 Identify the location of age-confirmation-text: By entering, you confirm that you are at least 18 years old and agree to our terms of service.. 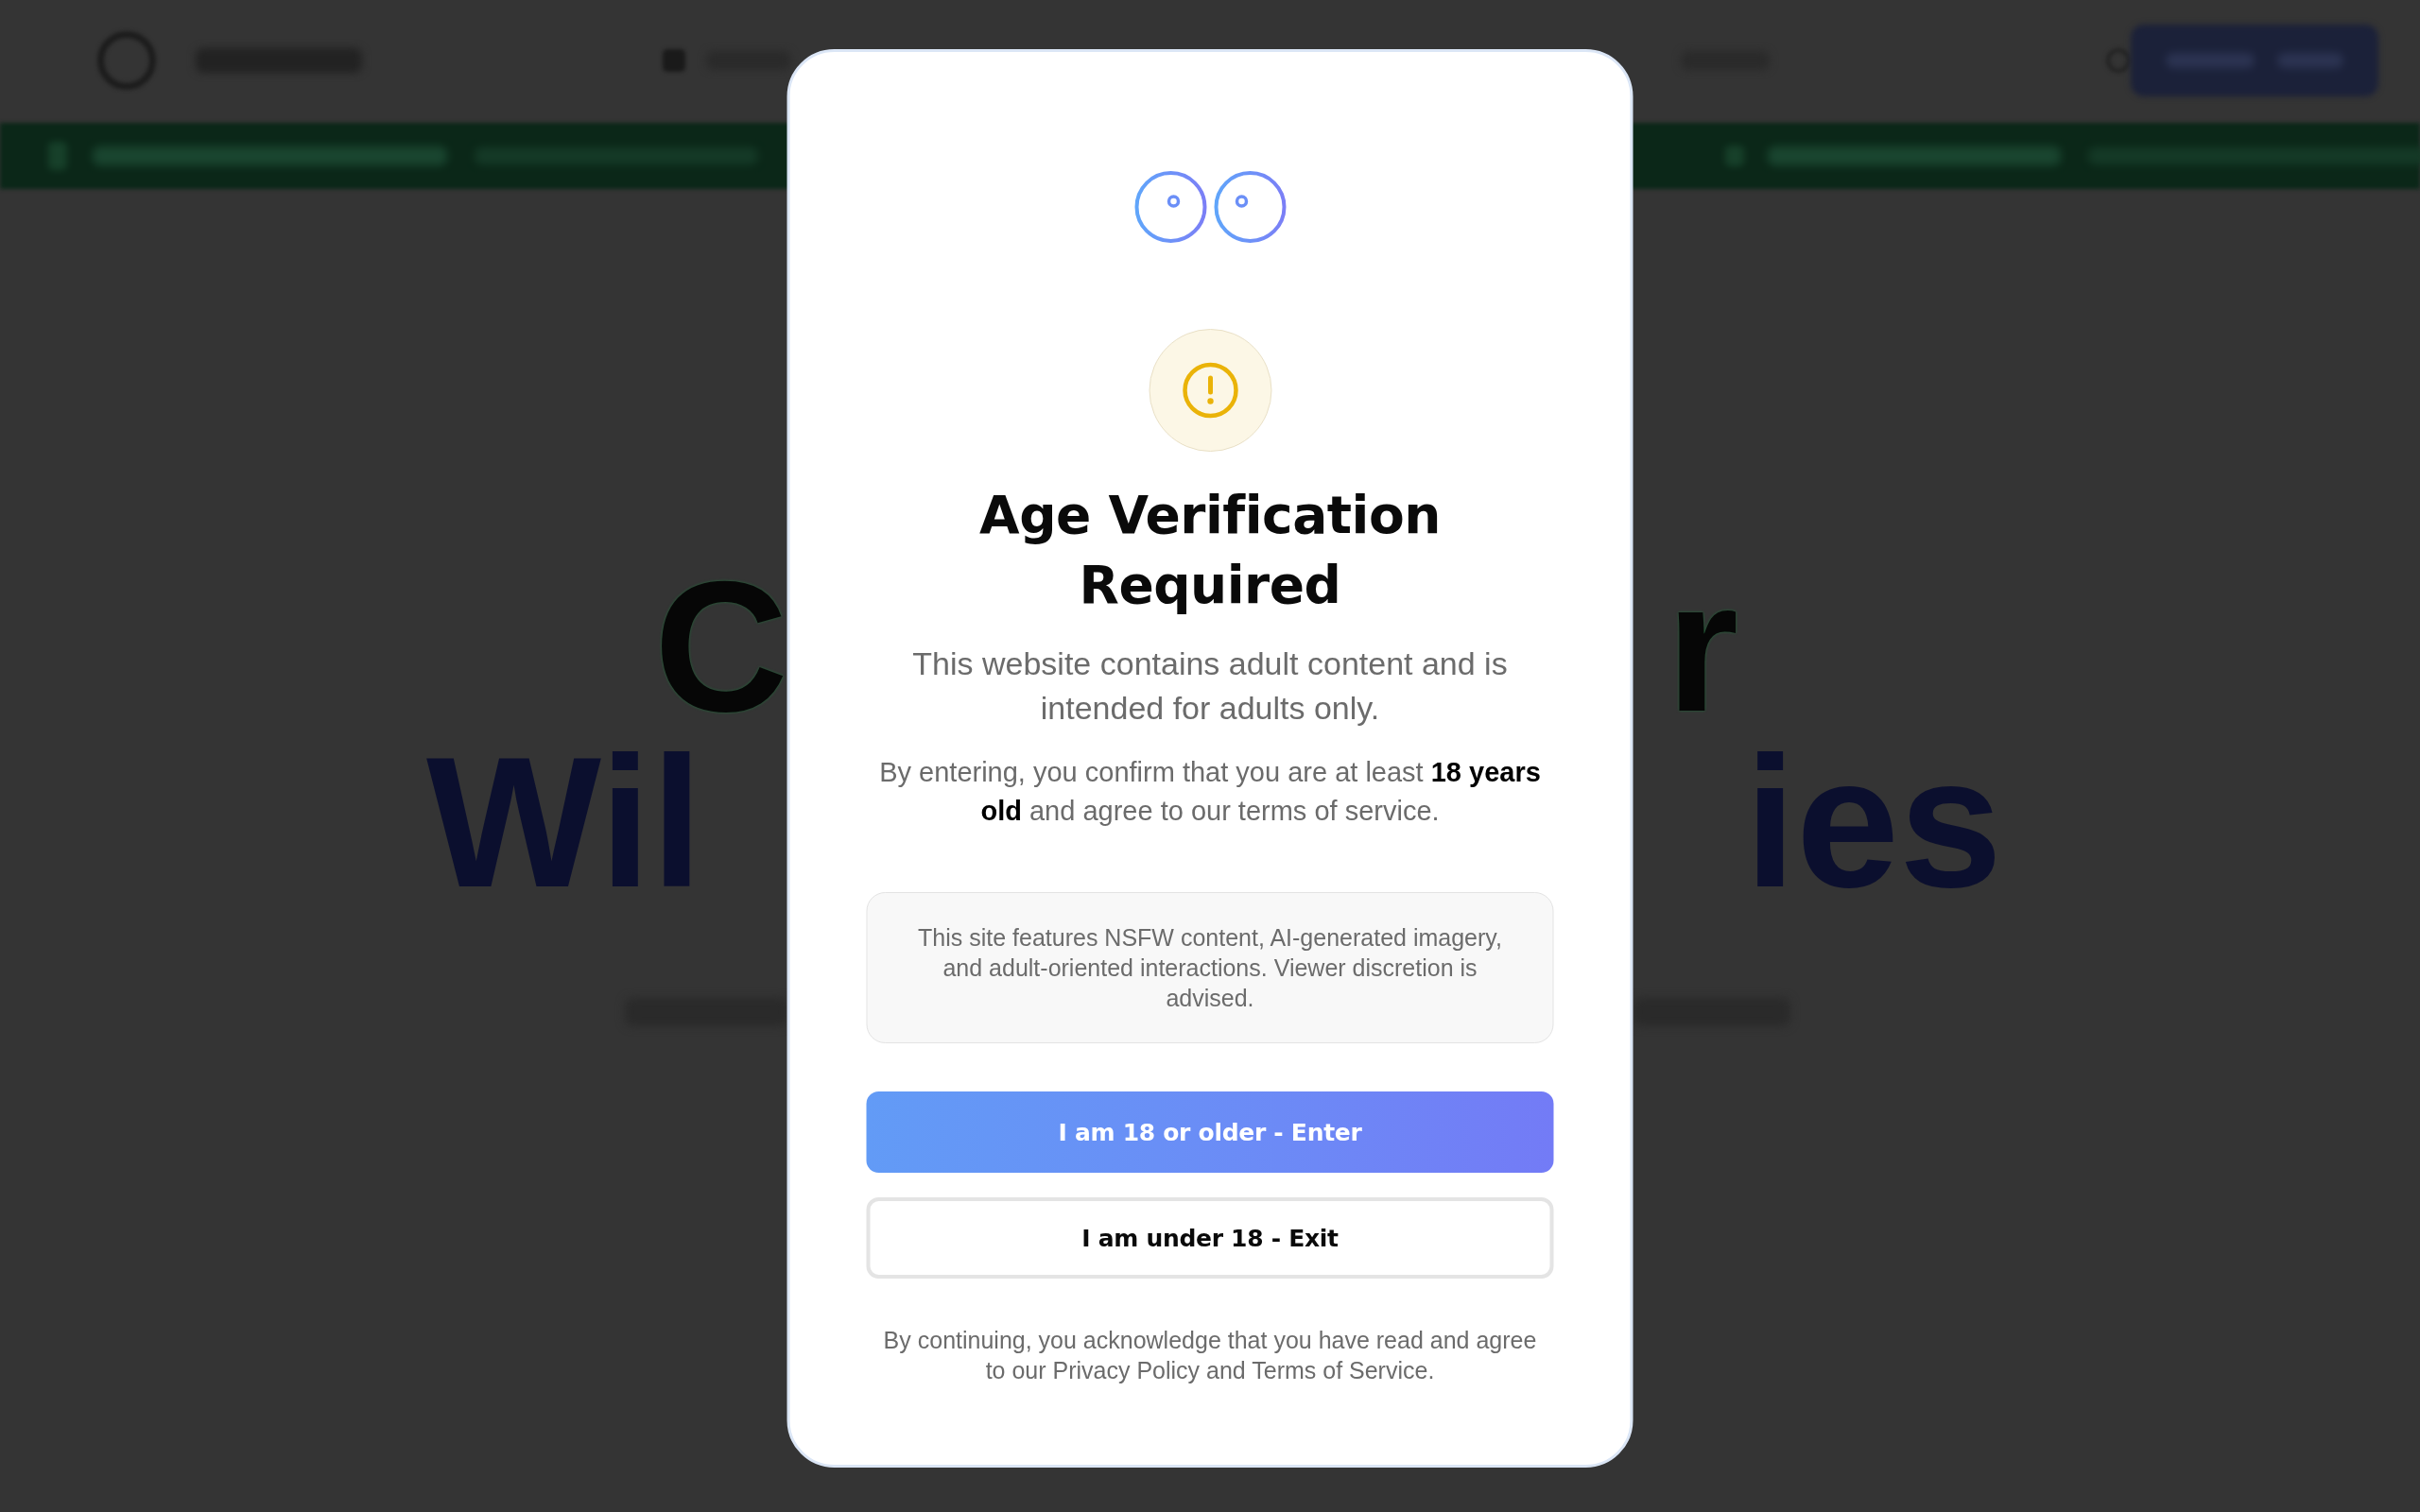
(1210, 792).